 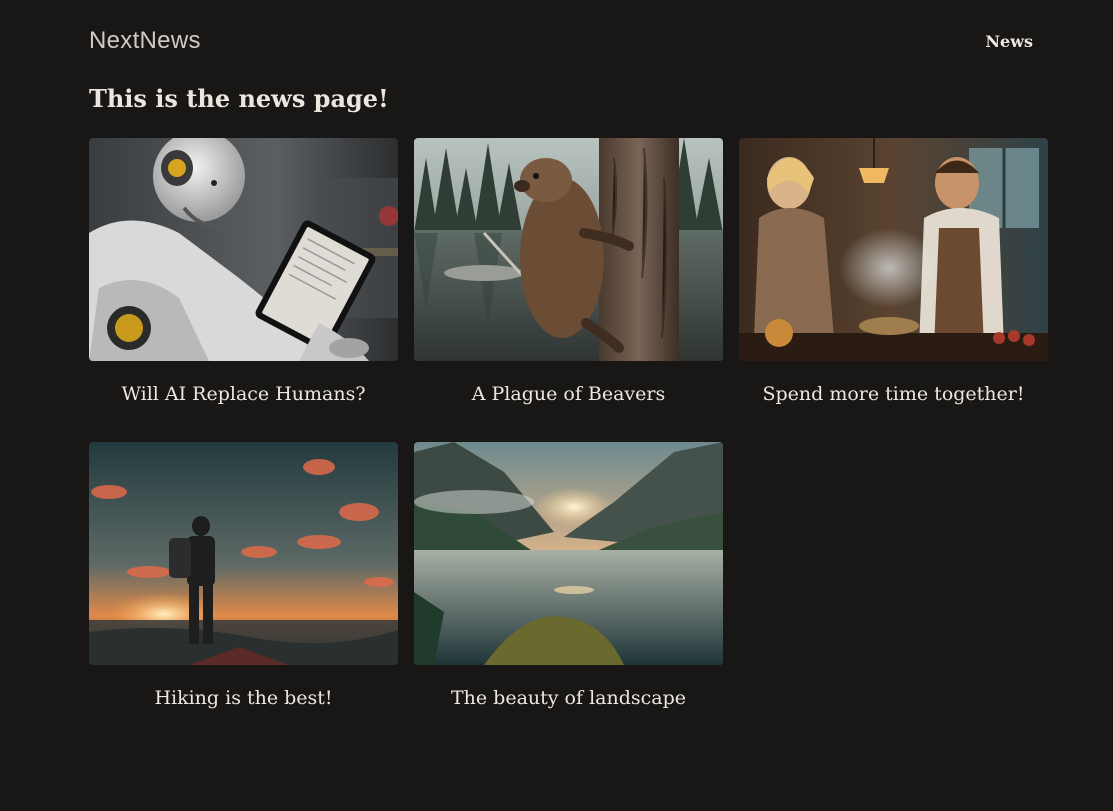 I want to click on news-card-title: The beauty of landscape, so click(x=568, y=698).